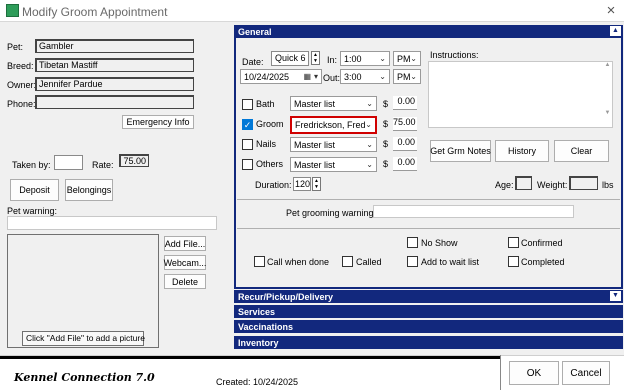  Describe the element at coordinates (333, 125) in the screenshot. I see `groom-staff-select: Fredrickson, Fred ⌄` at that location.